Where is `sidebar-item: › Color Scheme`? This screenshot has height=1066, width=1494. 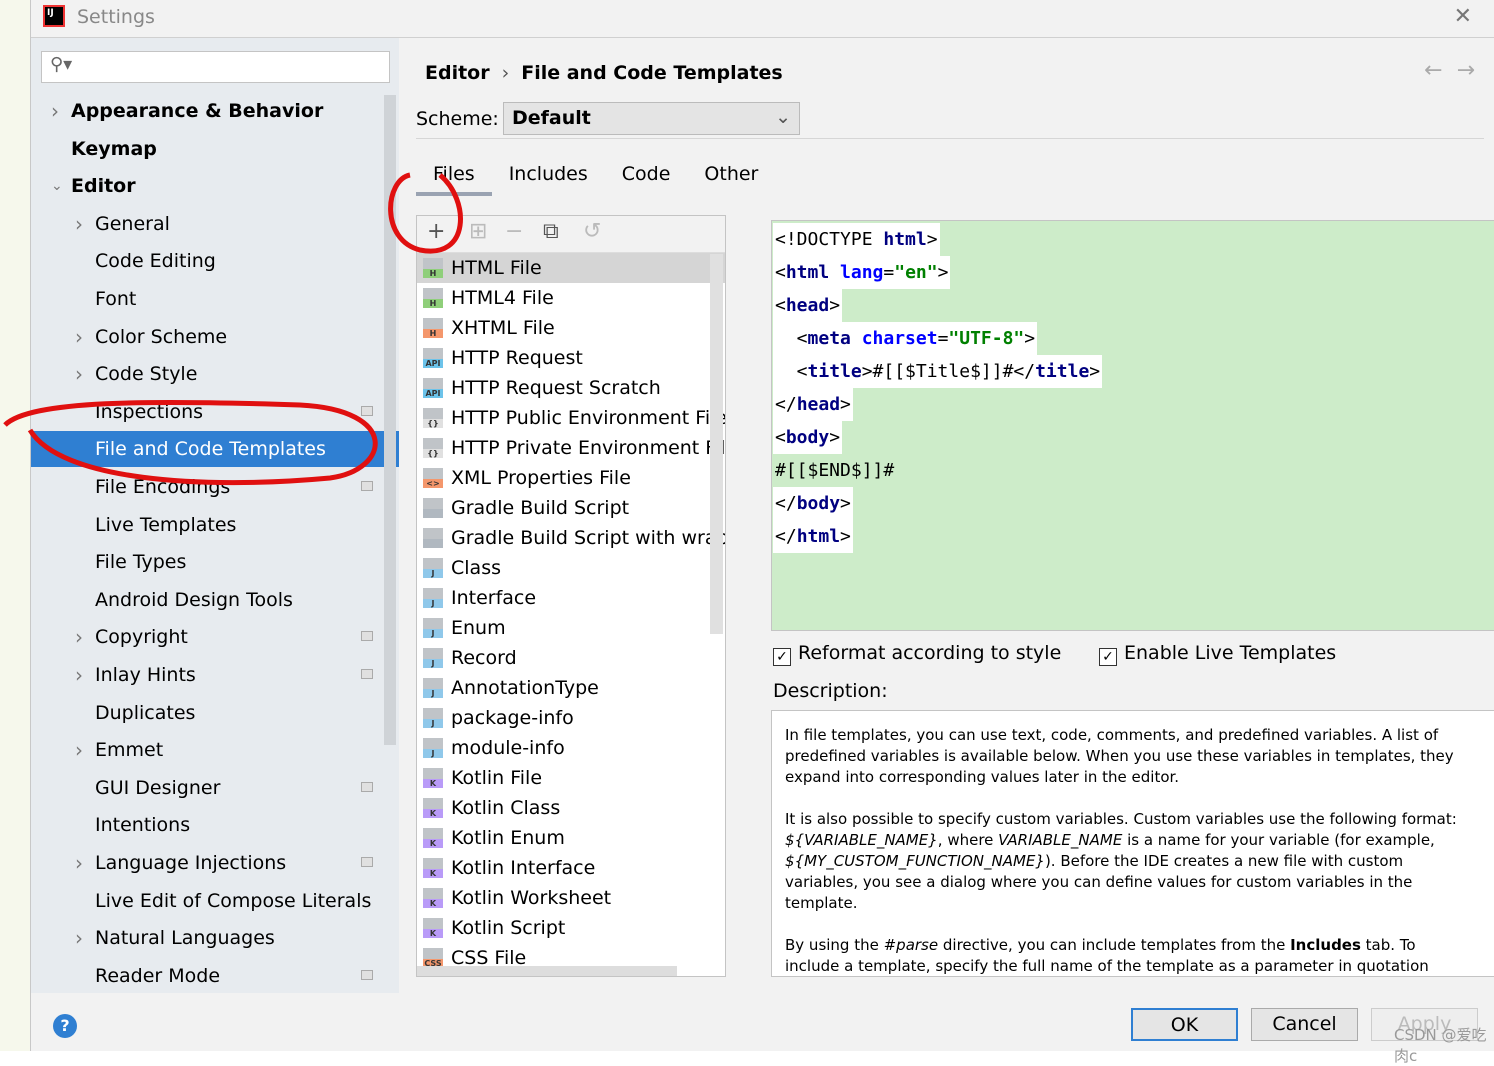 sidebar-item: › Color Scheme is located at coordinates (215, 337).